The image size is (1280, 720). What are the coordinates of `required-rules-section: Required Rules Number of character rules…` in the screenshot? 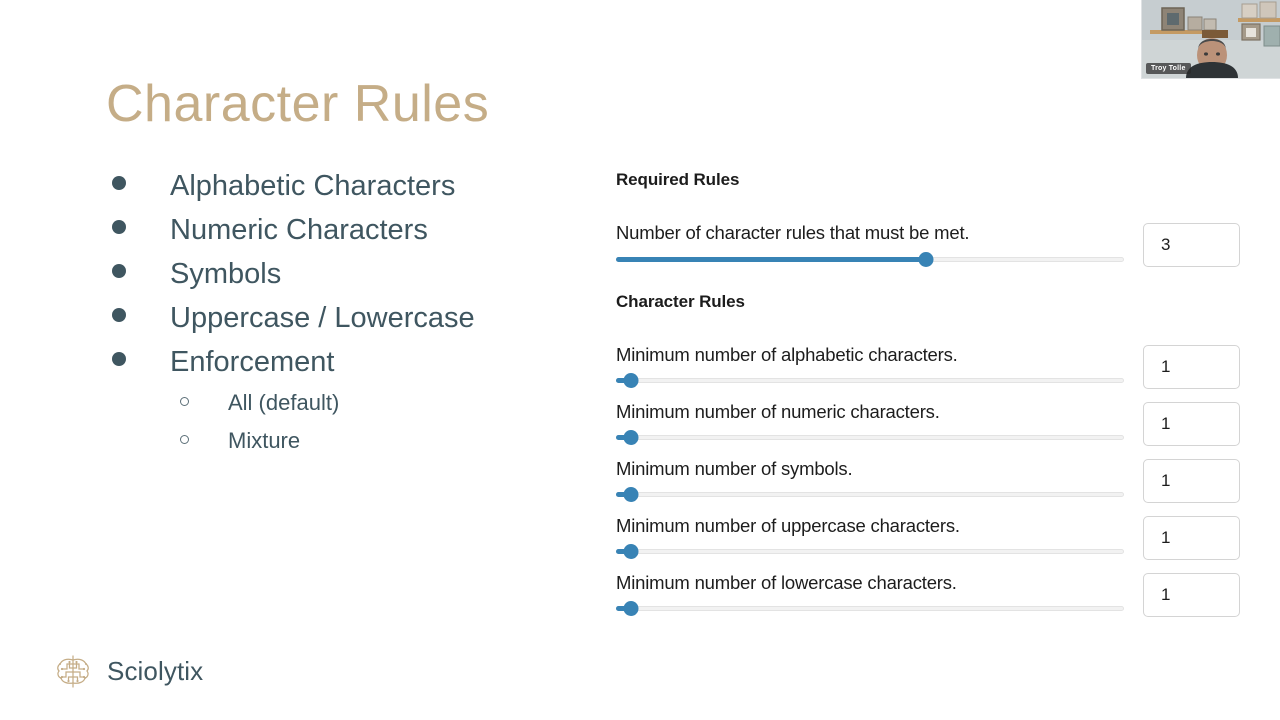 It's located at (930, 224).